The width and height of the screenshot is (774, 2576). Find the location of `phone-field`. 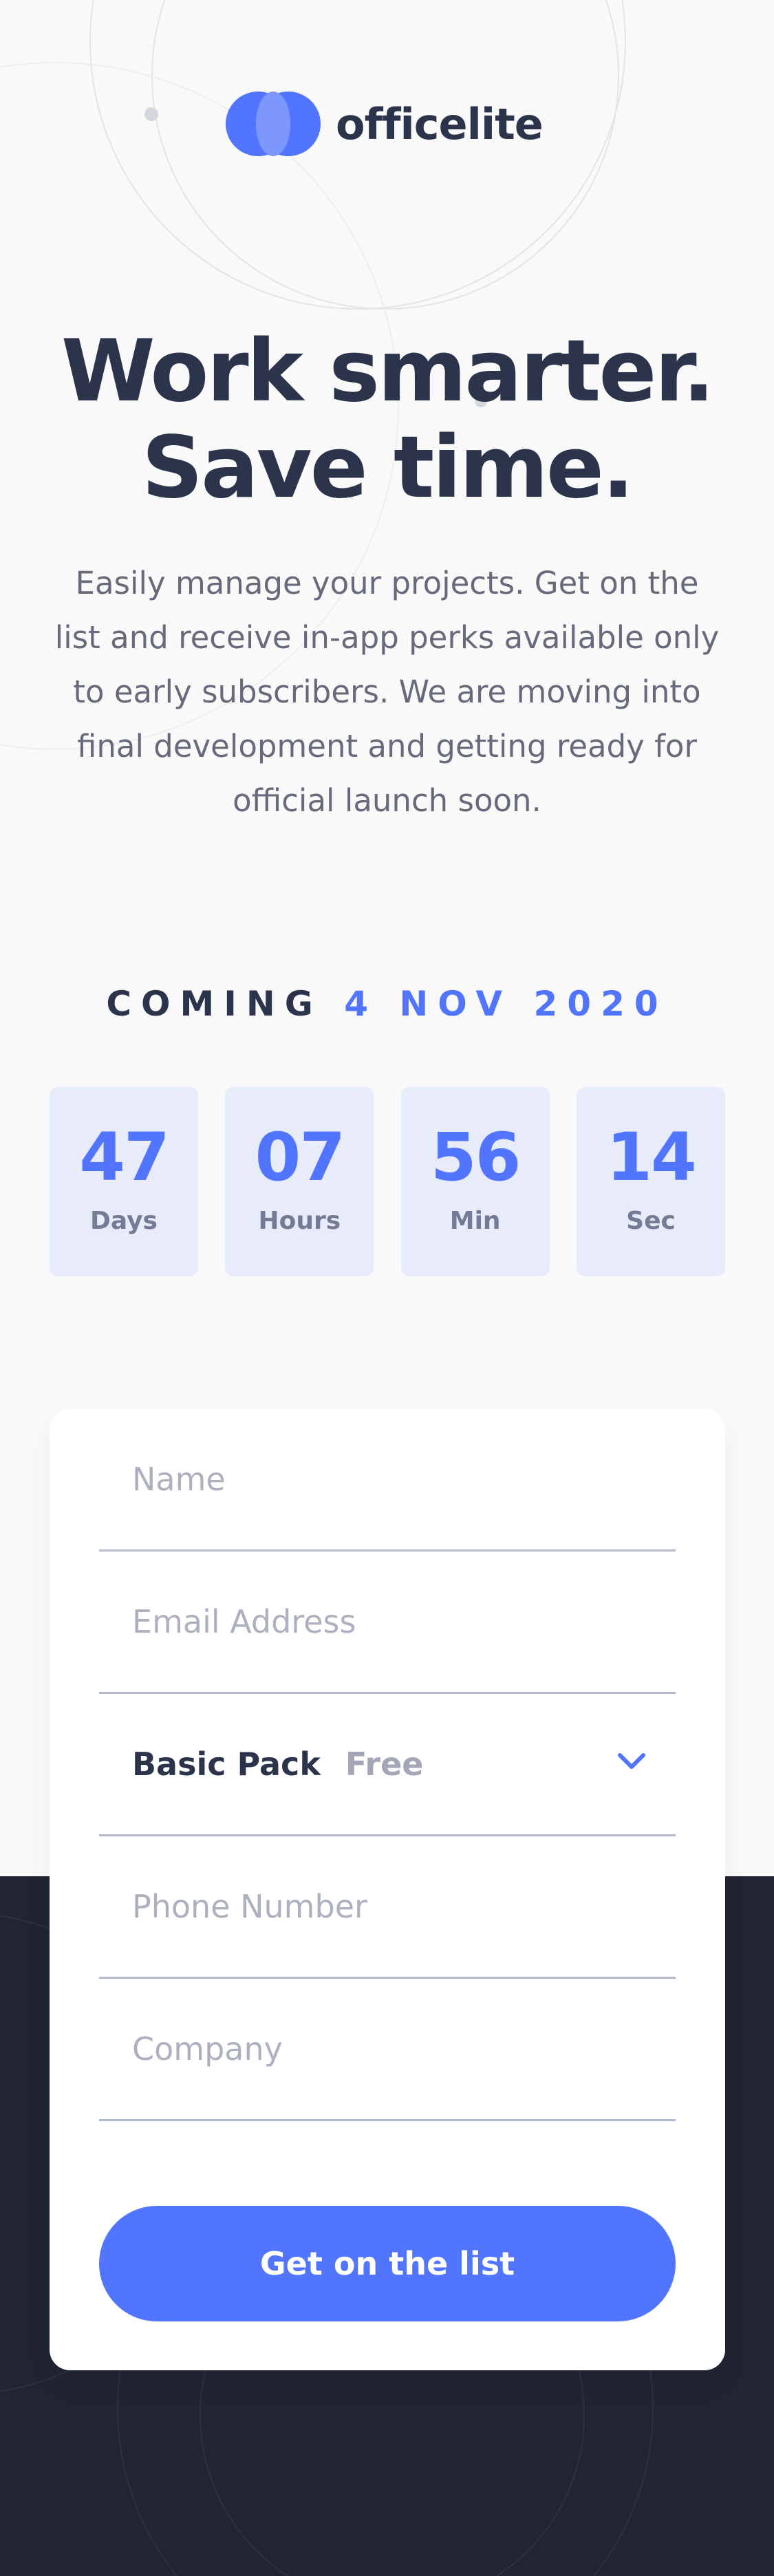

phone-field is located at coordinates (404, 1906).